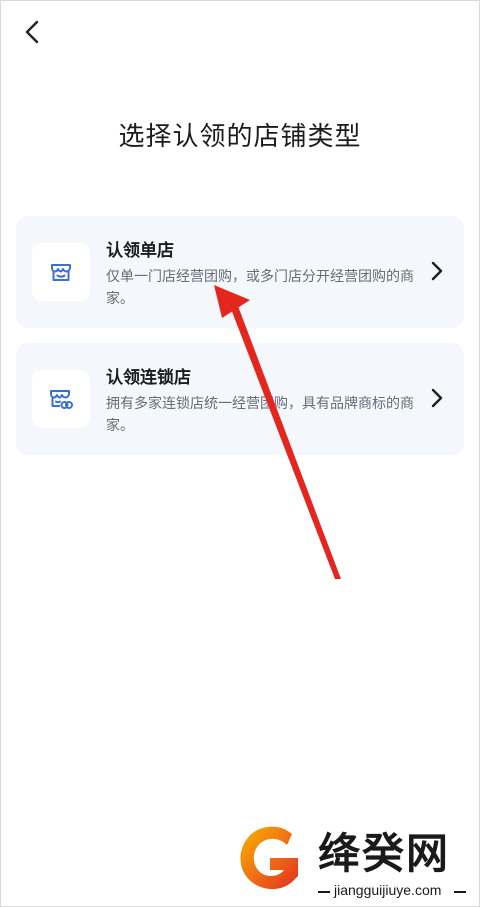 This screenshot has width=480, height=907. I want to click on back-button, so click(32, 32).